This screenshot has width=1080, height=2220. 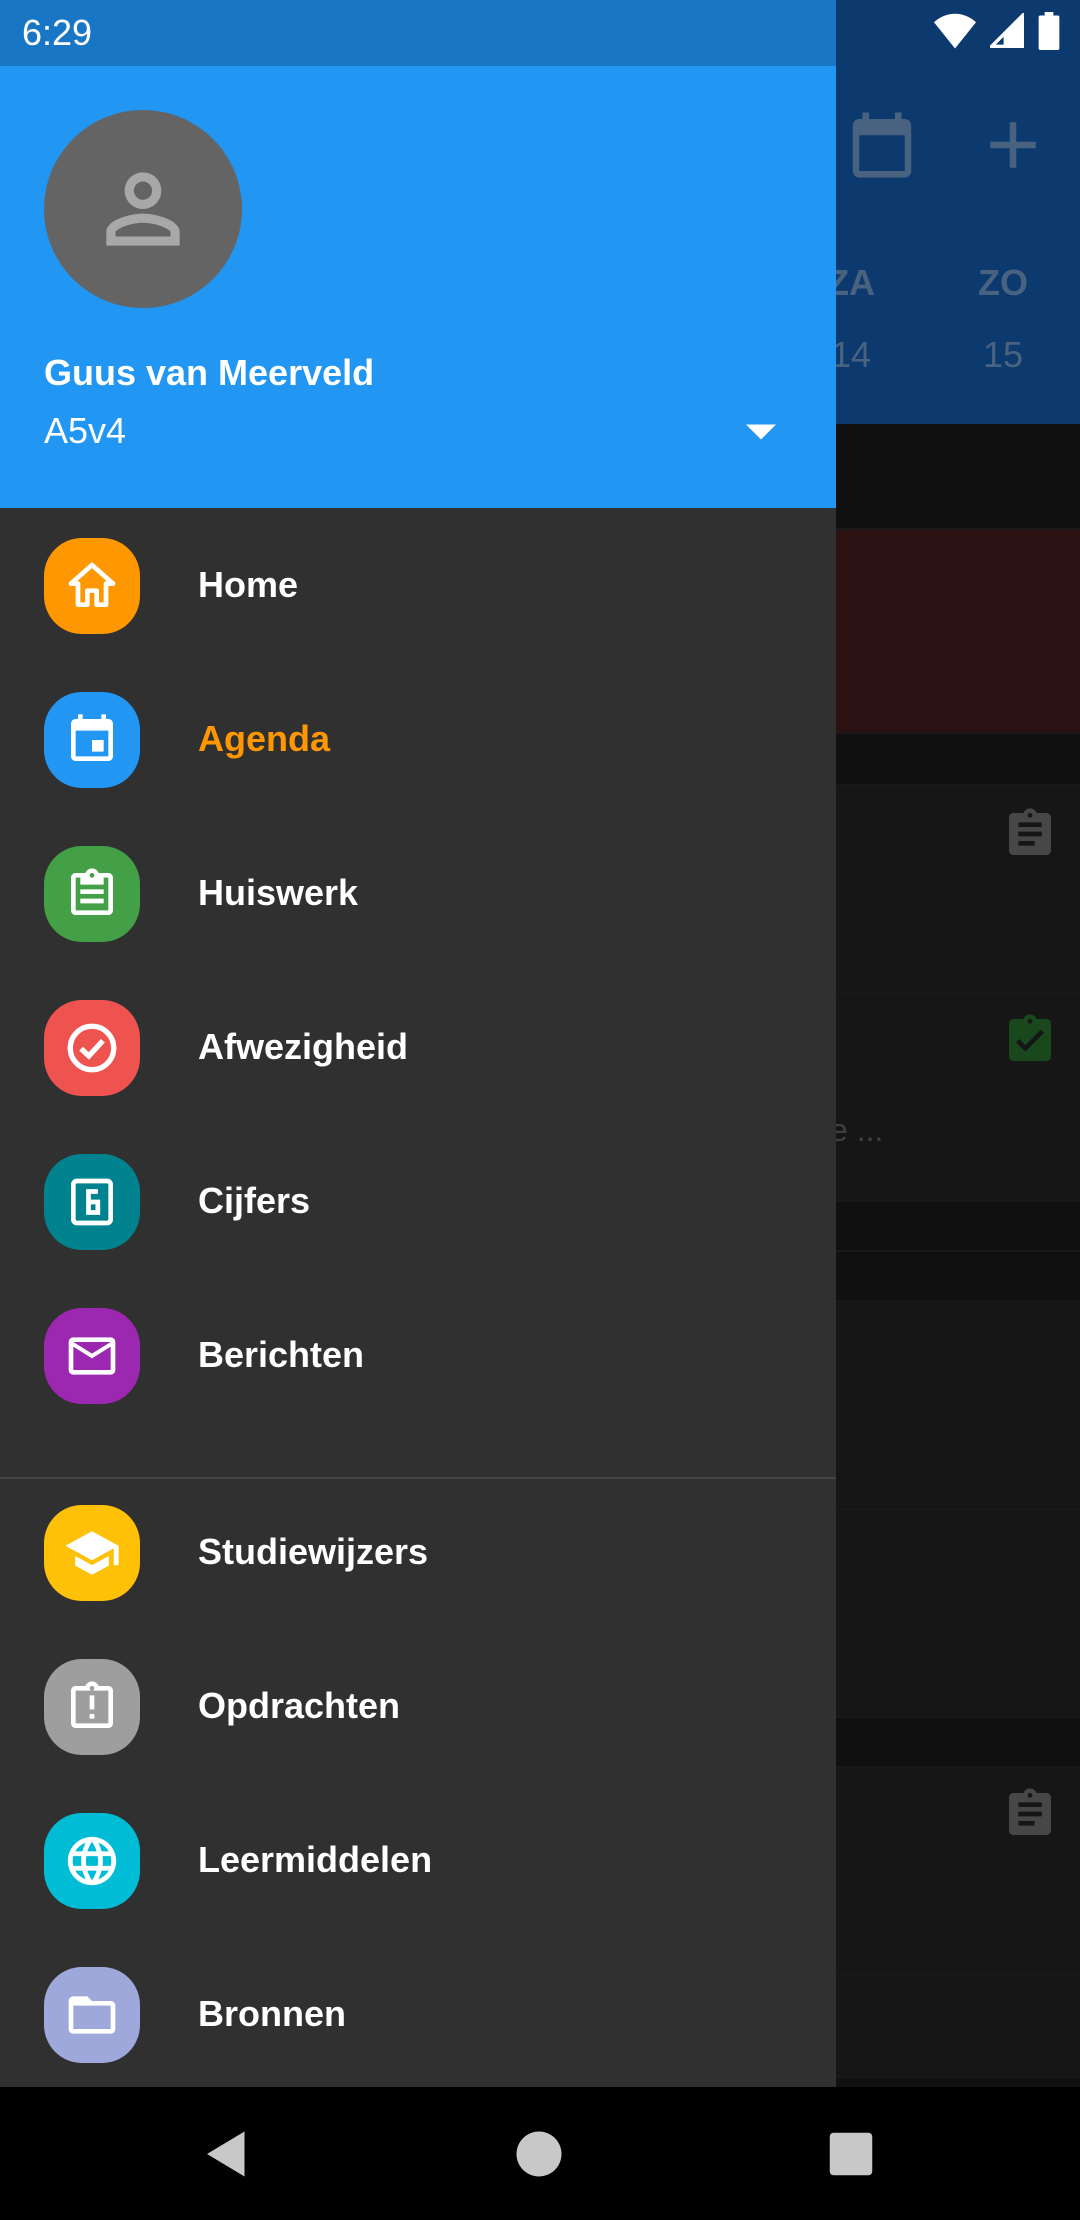 What do you see at coordinates (851, 2154) in the screenshot?
I see `recents-icon` at bounding box center [851, 2154].